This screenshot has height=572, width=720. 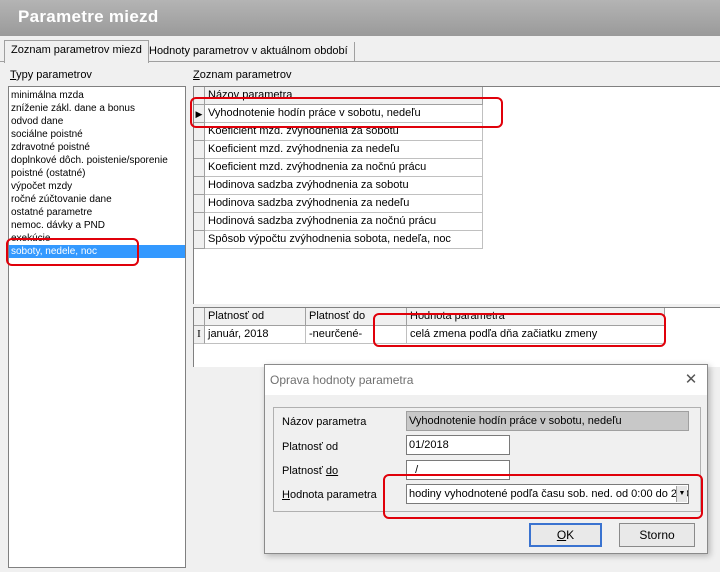 What do you see at coordinates (486, 380) in the screenshot?
I see `dialog-title: Oprava hodnoty parametra` at bounding box center [486, 380].